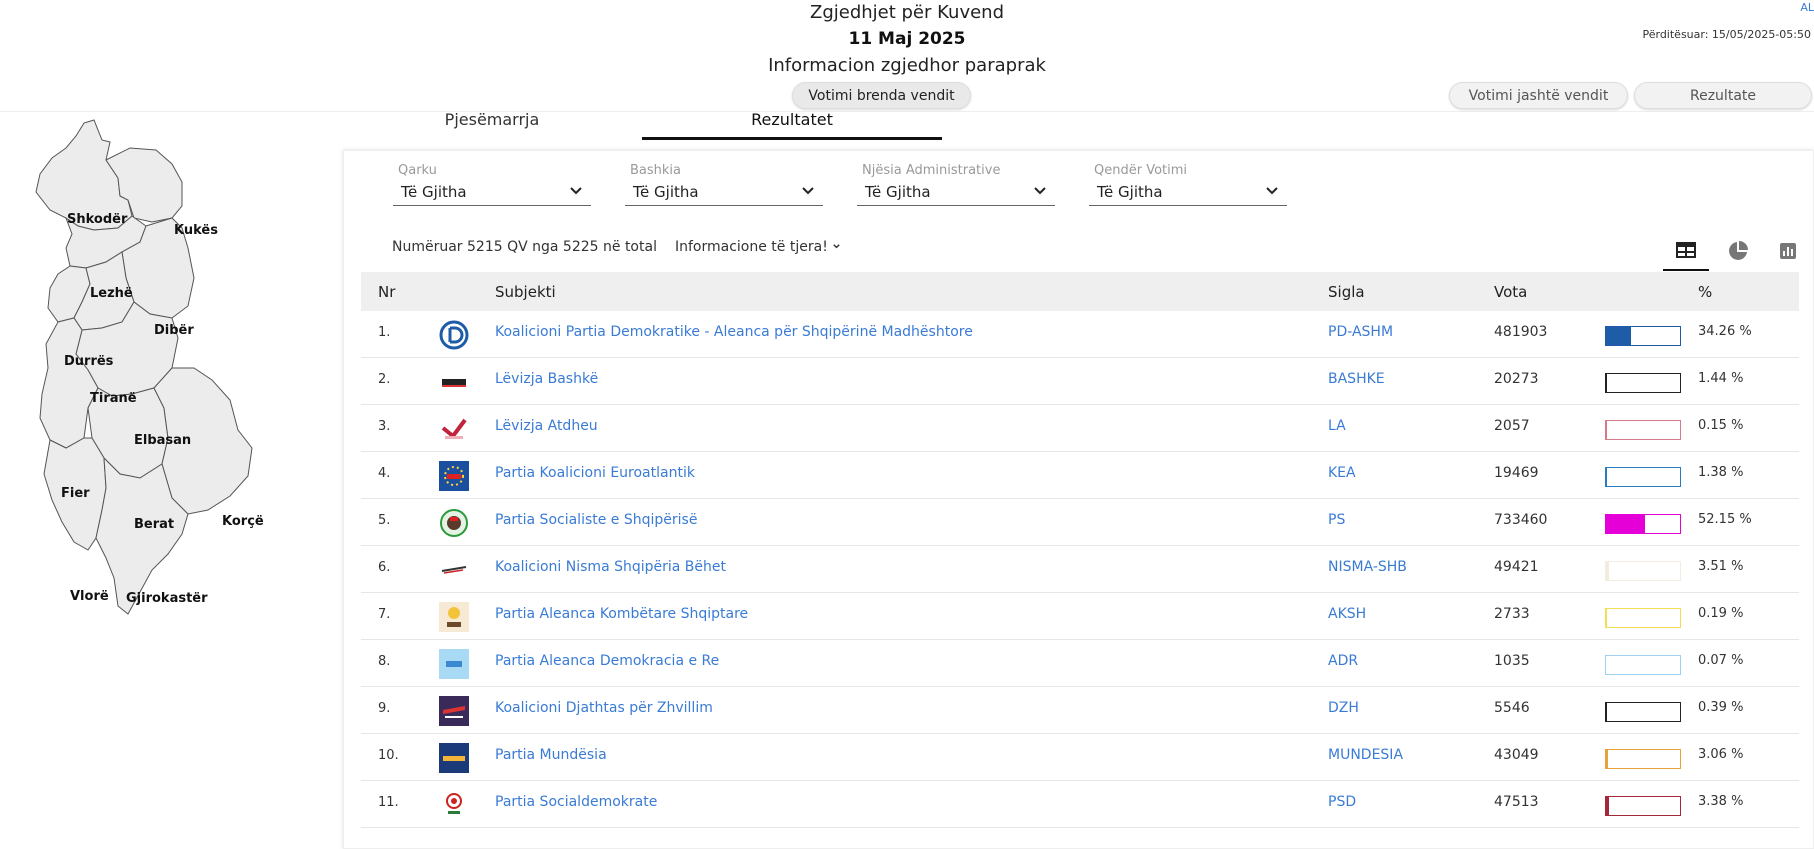 Image resolution: width=1814 pixels, height=849 pixels. Describe the element at coordinates (576, 191) in the screenshot. I see `chevron-down-icon` at that location.